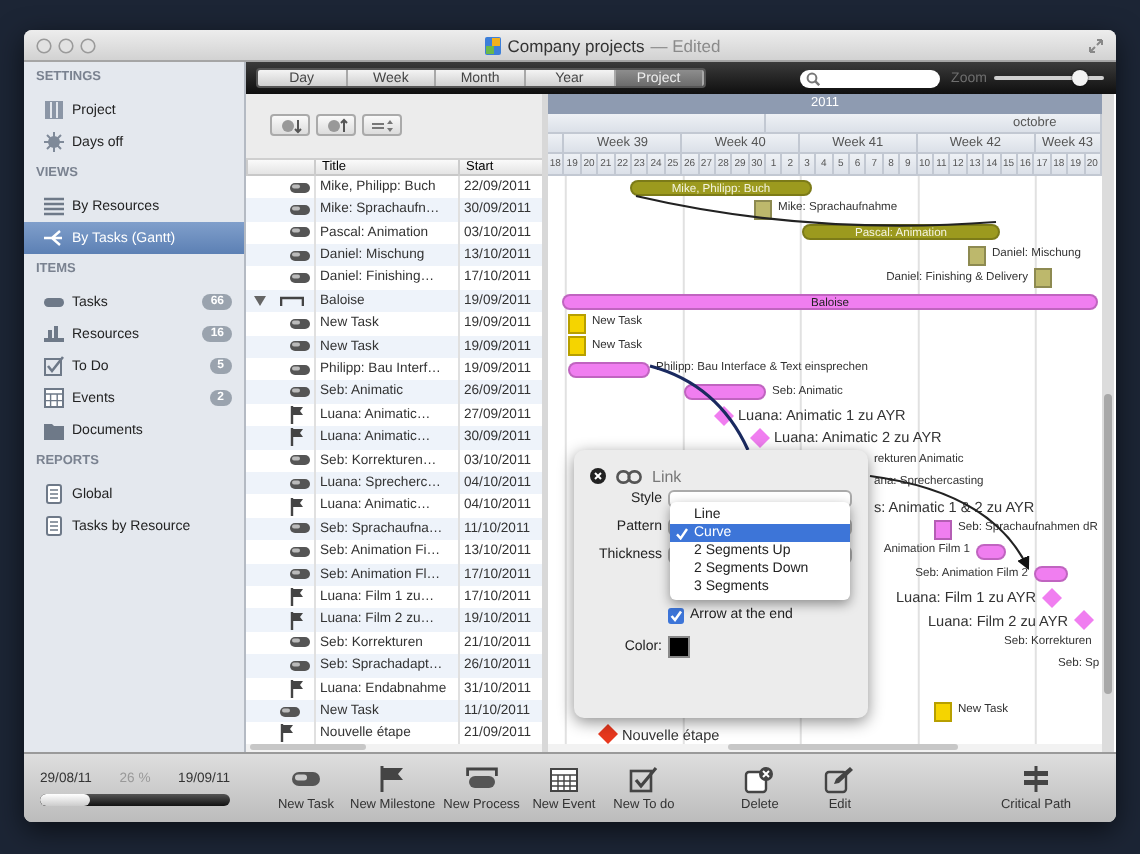  What do you see at coordinates (598, 476) in the screenshot?
I see `close-icon` at bounding box center [598, 476].